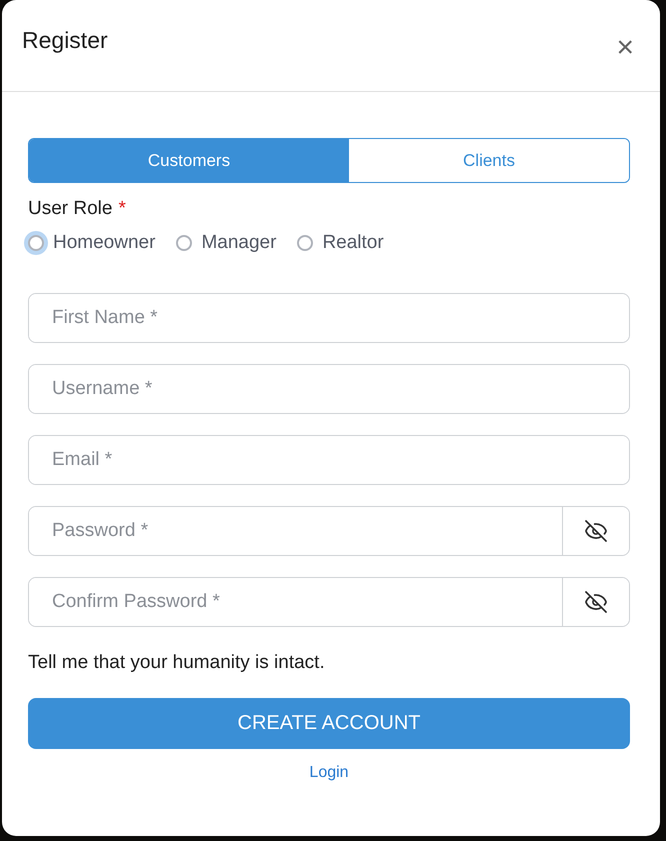 The image size is (666, 841). What do you see at coordinates (70, 209) in the screenshot?
I see `field-label: User Role` at bounding box center [70, 209].